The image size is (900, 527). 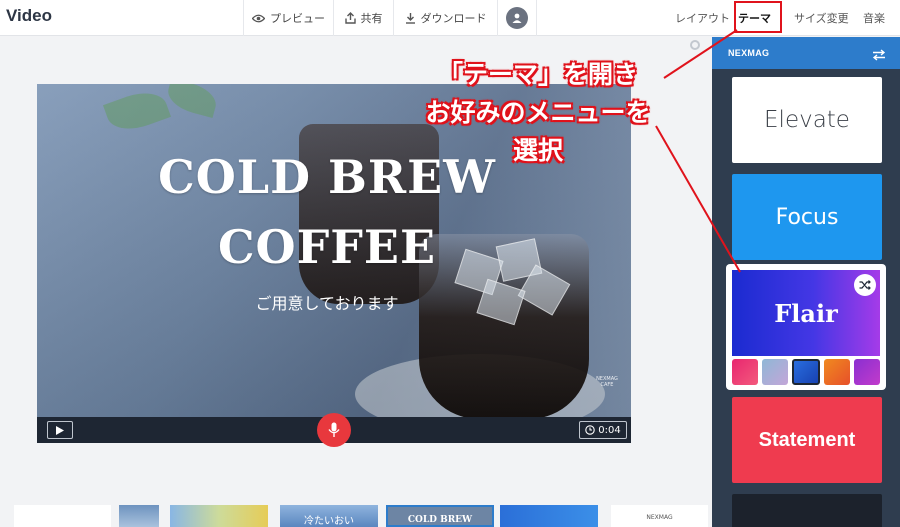 I want to click on slide-subtitle: ご用意しております, so click(x=327, y=302).